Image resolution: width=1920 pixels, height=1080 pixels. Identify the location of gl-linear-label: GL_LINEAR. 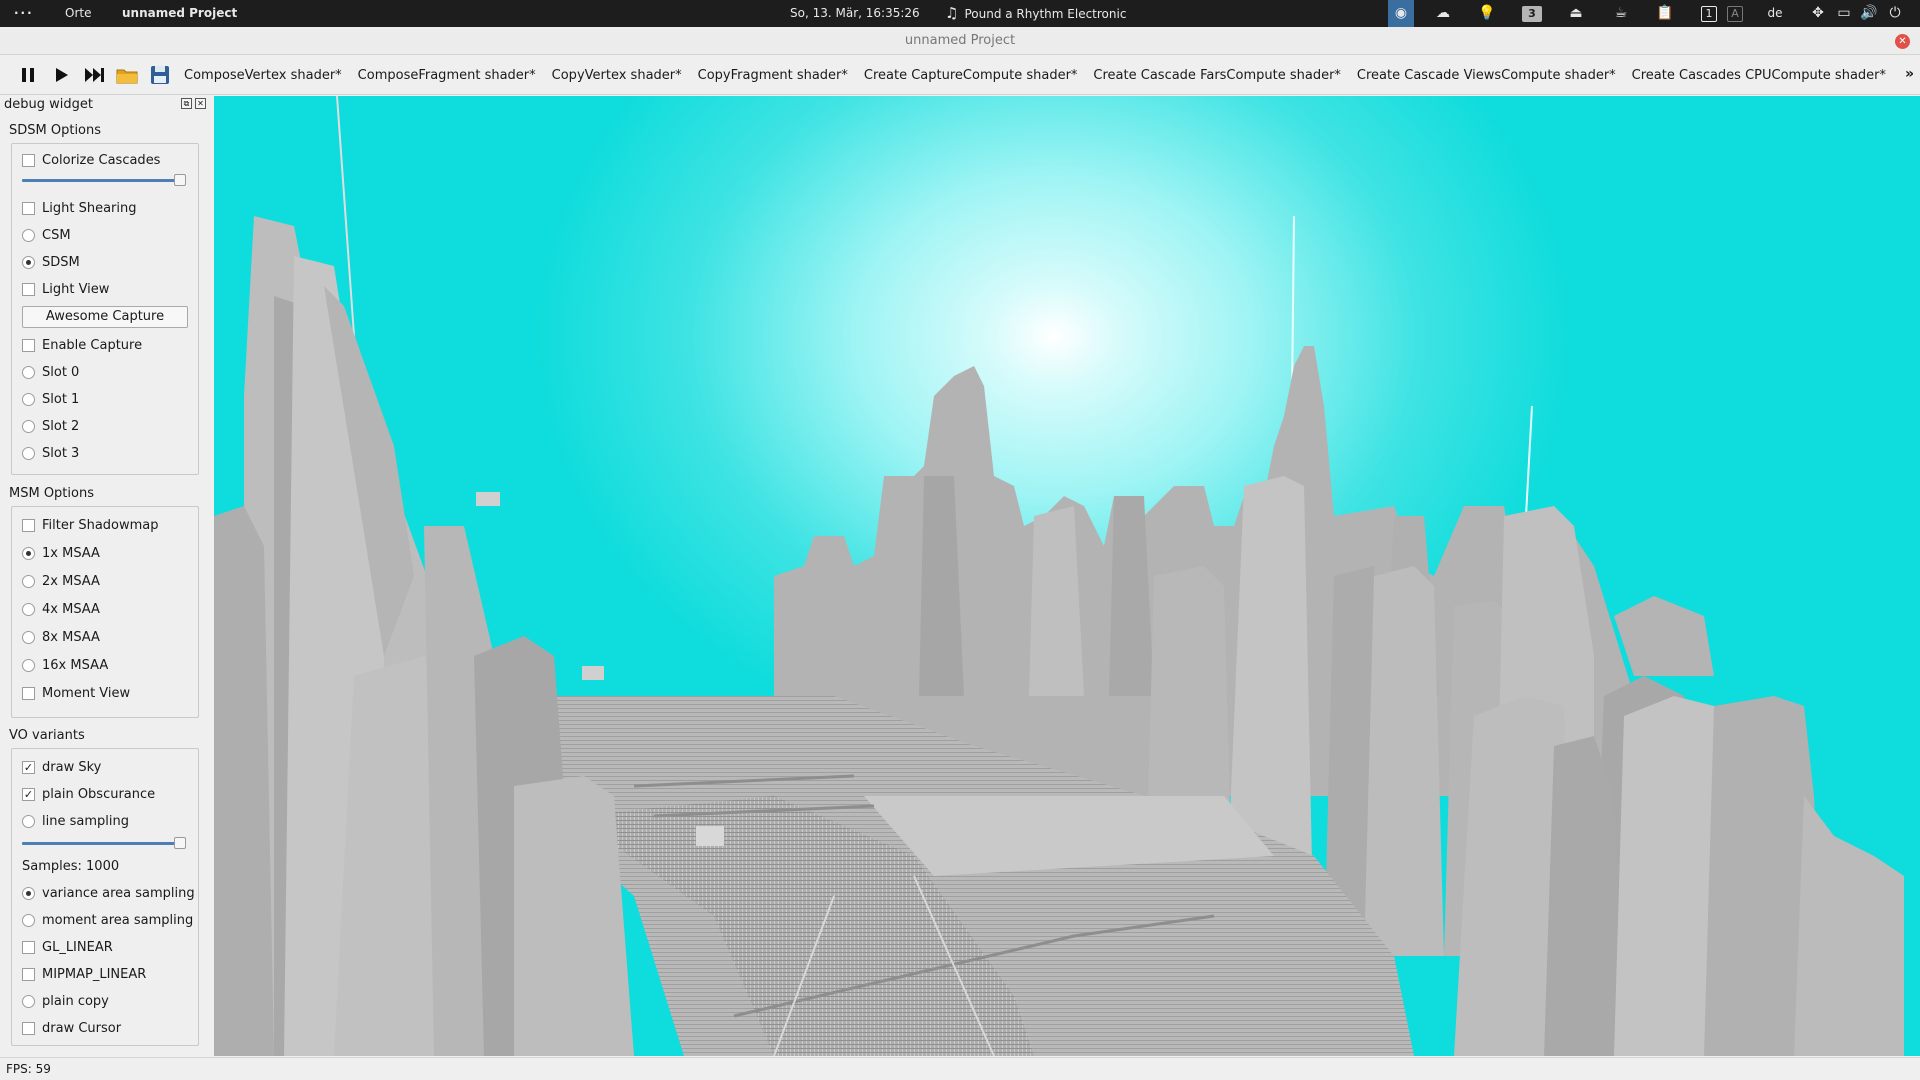
(77, 947).